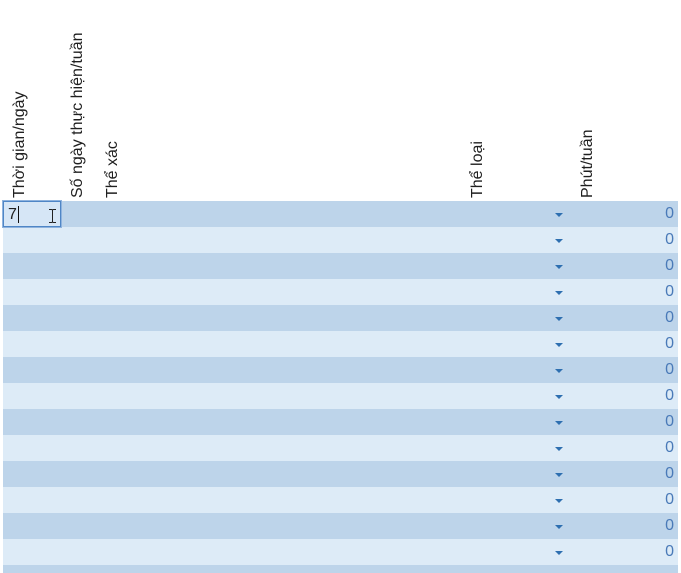  Describe the element at coordinates (32, 214) in the screenshot. I see `active-cell-input: 7` at that location.